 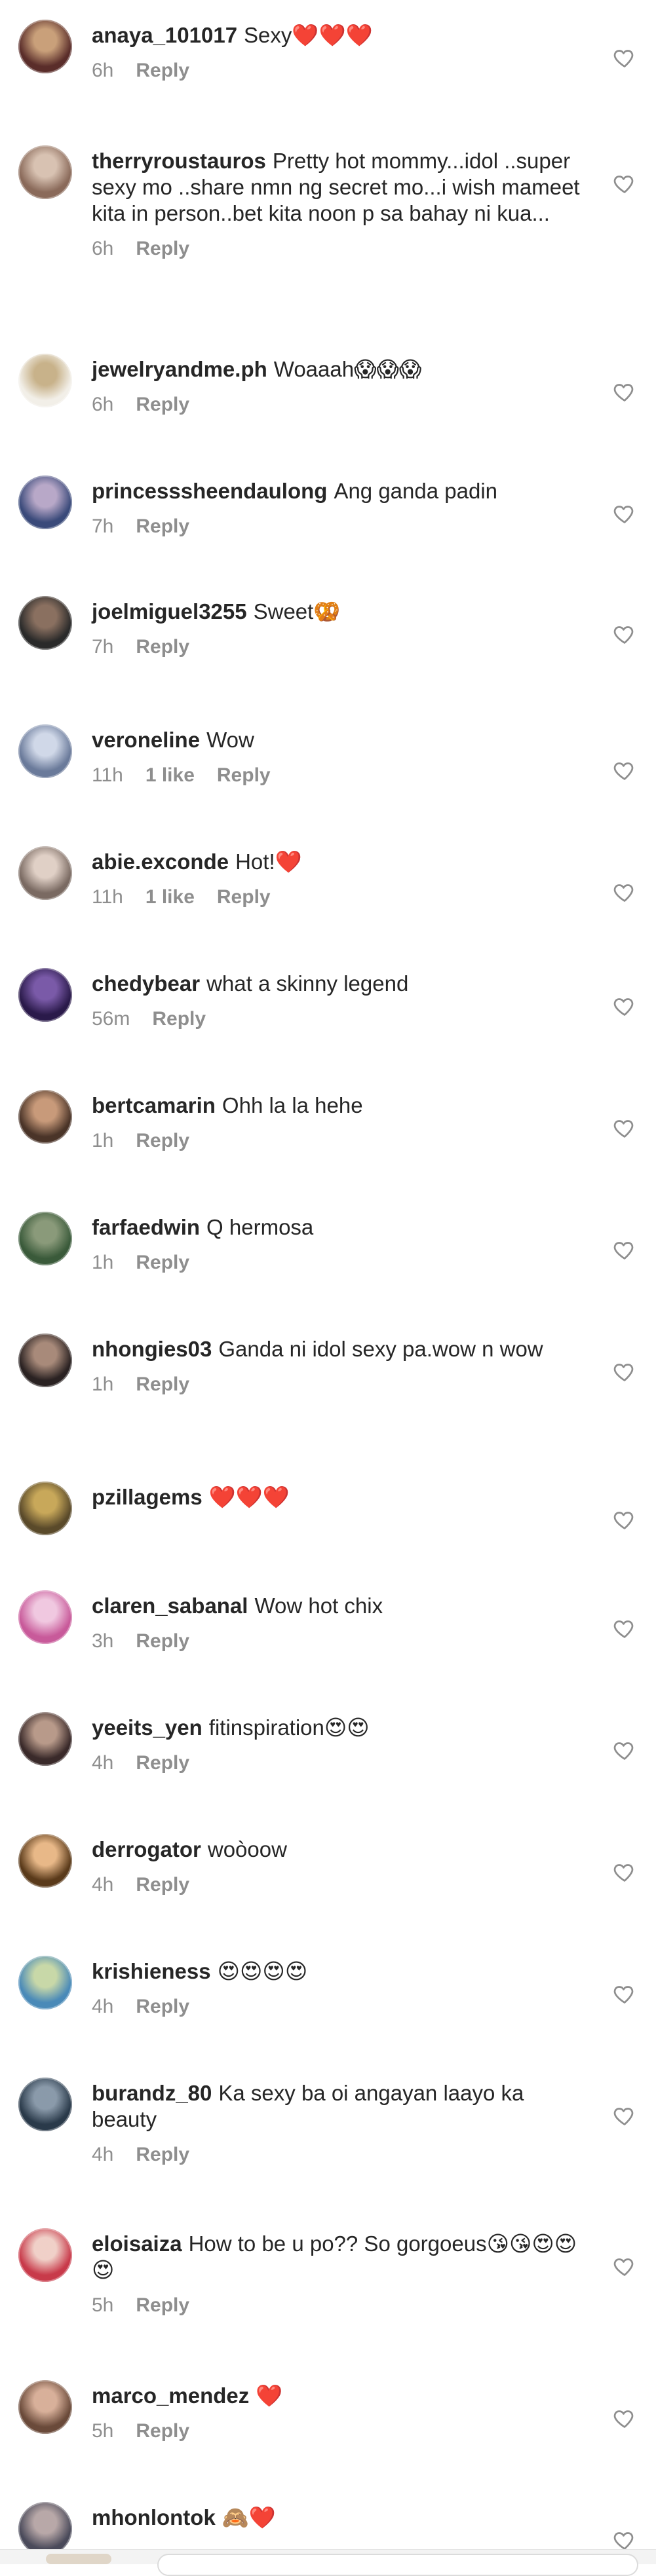 What do you see at coordinates (164, 35) in the screenshot?
I see `username-link: anaya_101017` at bounding box center [164, 35].